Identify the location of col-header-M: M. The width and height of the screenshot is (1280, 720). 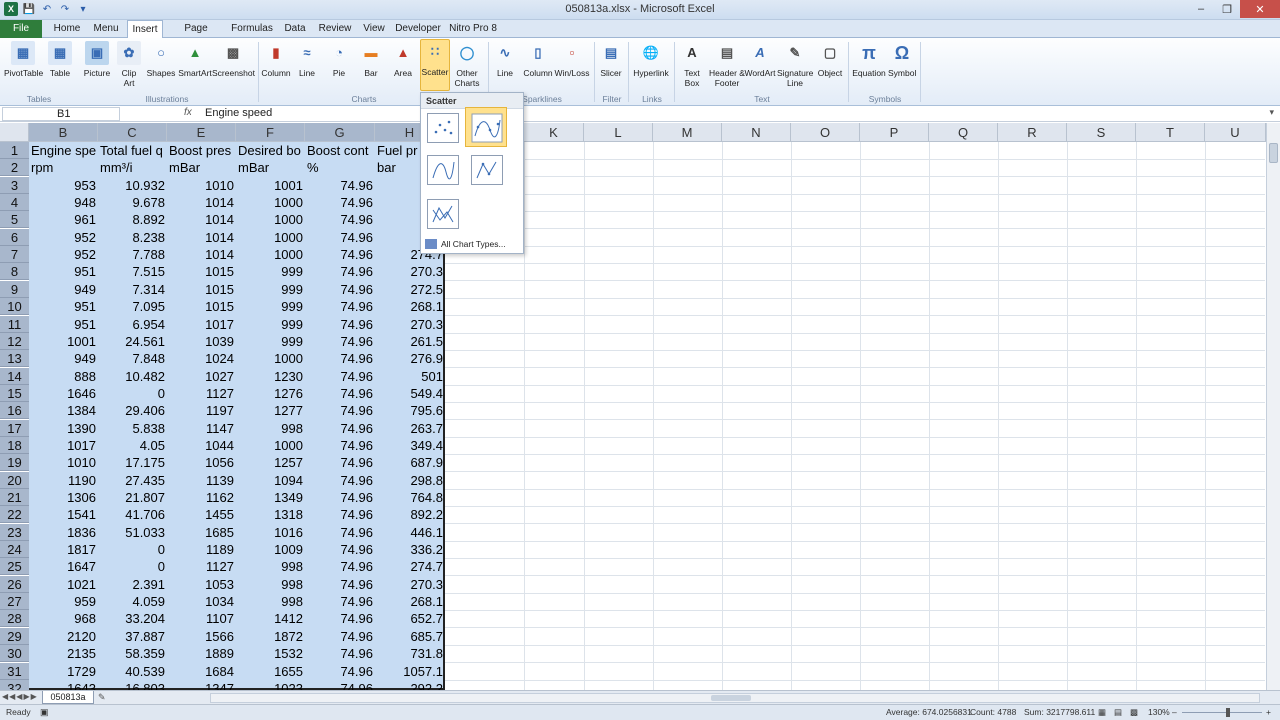
(687, 132).